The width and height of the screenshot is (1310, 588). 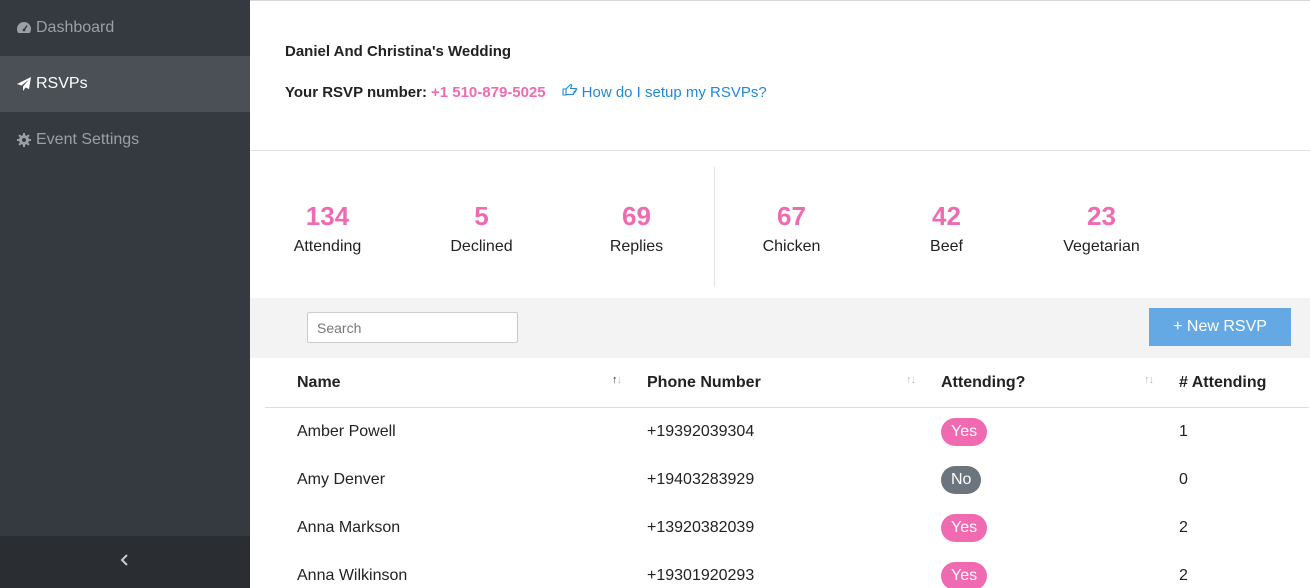 I want to click on sidebar-item-label: RSVPs, so click(x=62, y=83).